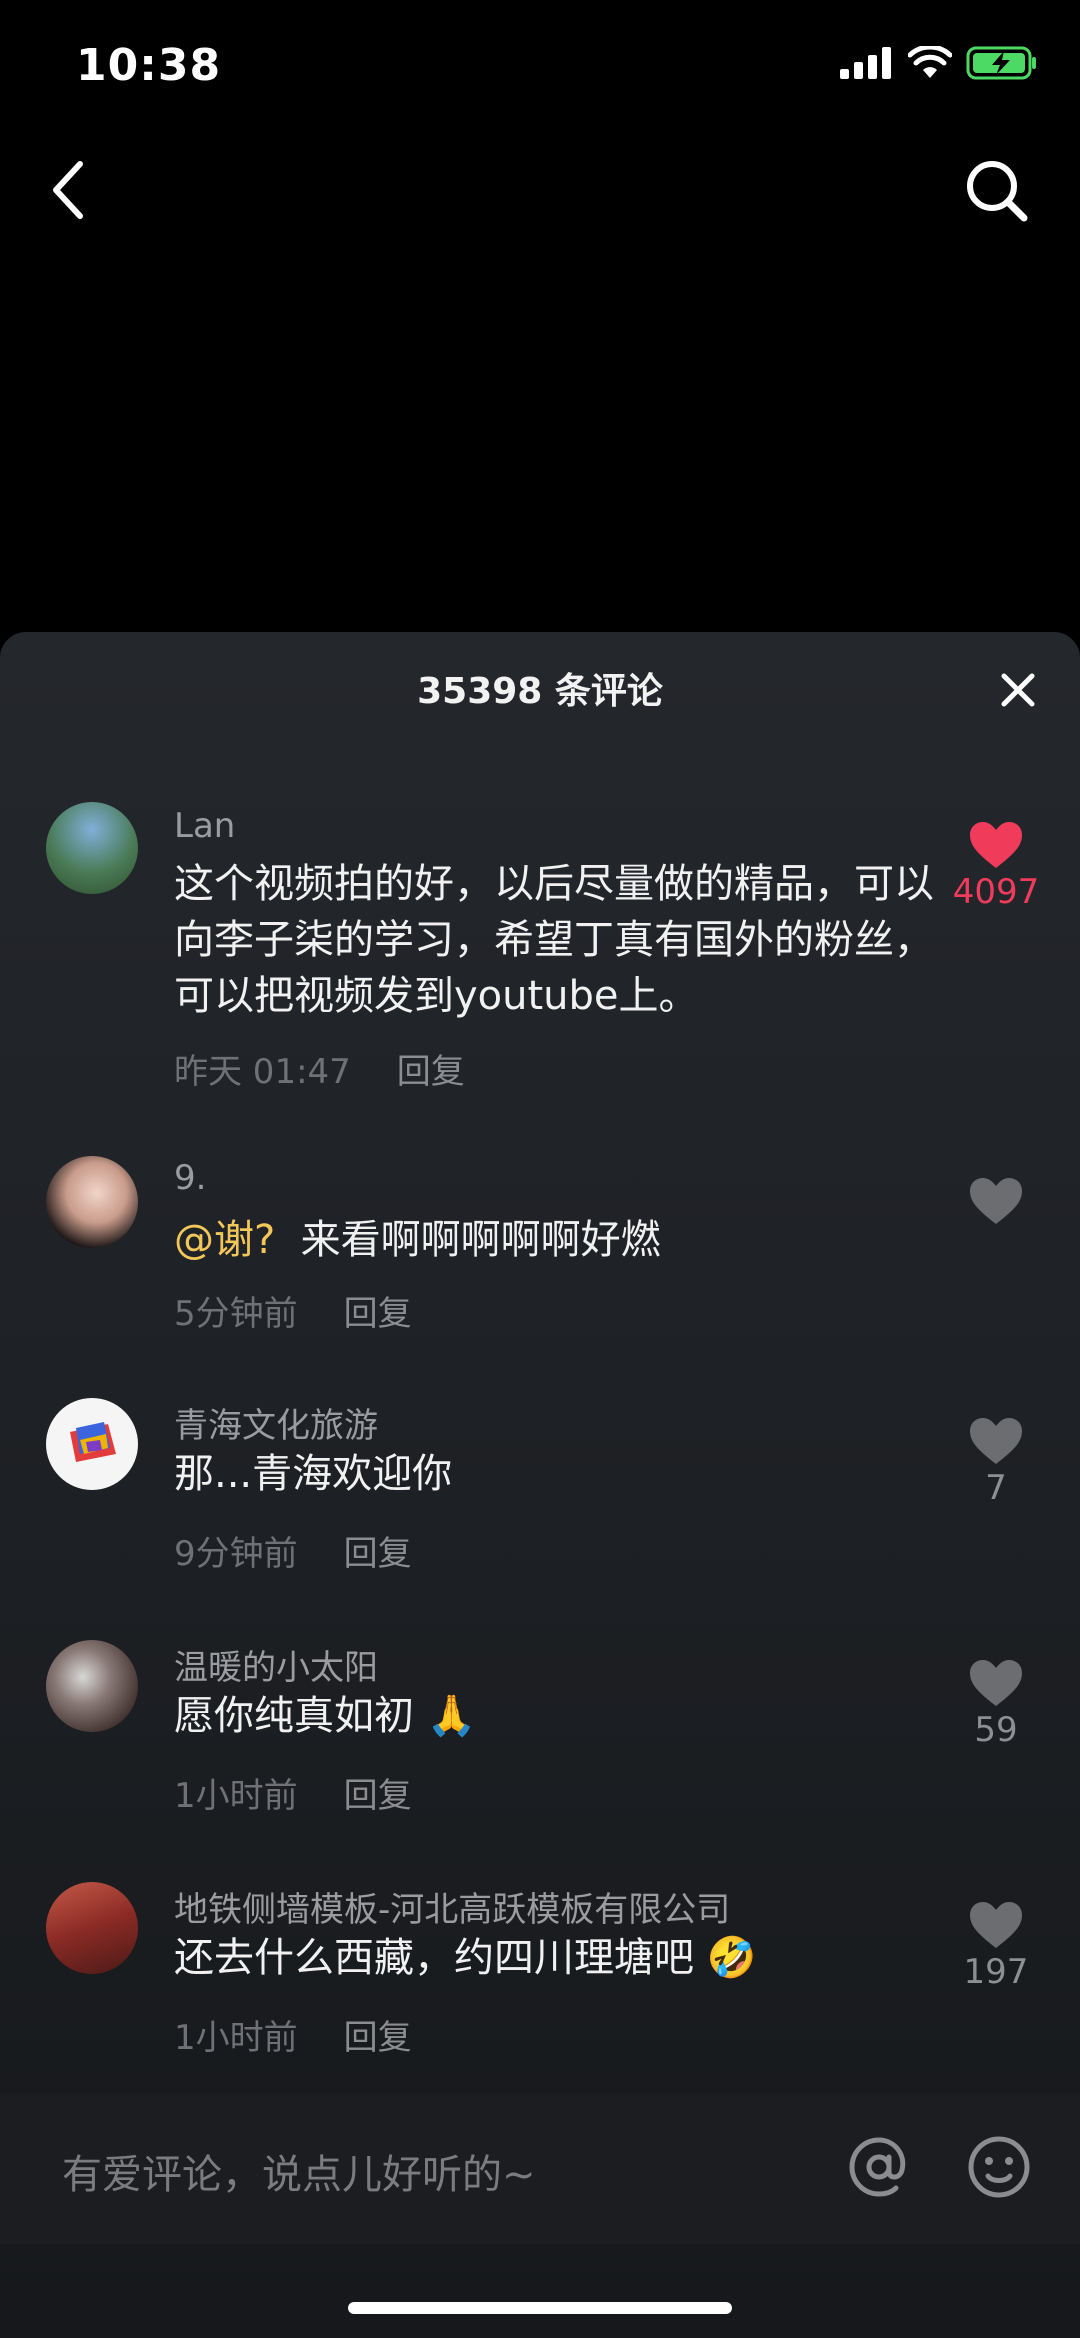  Describe the element at coordinates (554, 1958) in the screenshot. I see `comment-text: 还去什么西藏，约四川理塘吧 🤣` at that location.